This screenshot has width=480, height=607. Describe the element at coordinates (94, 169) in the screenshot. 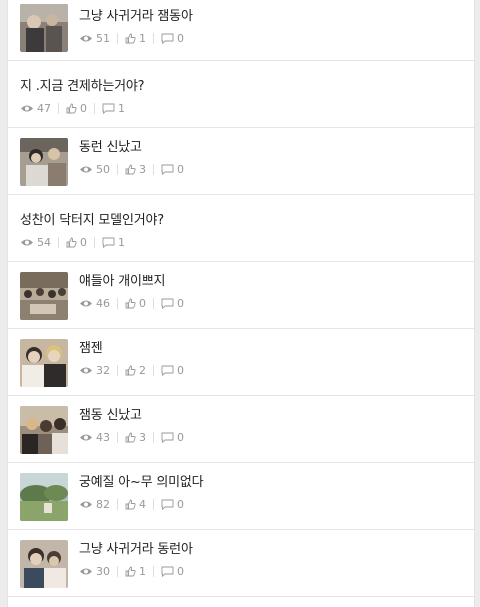

I see `view-count: 50` at that location.